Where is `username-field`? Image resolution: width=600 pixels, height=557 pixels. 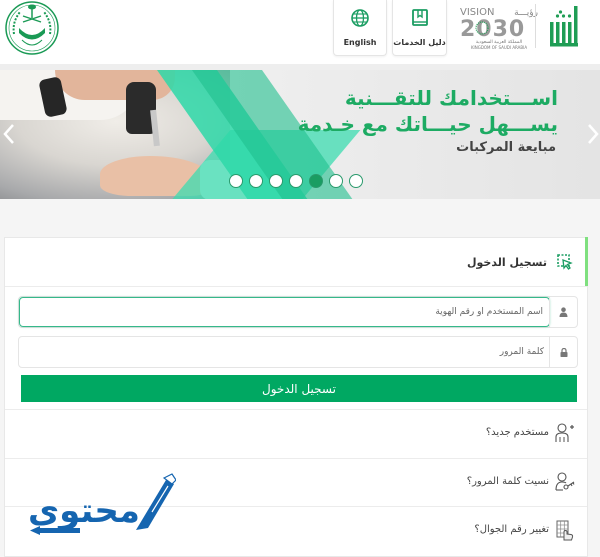 username-field is located at coordinates (298, 312).